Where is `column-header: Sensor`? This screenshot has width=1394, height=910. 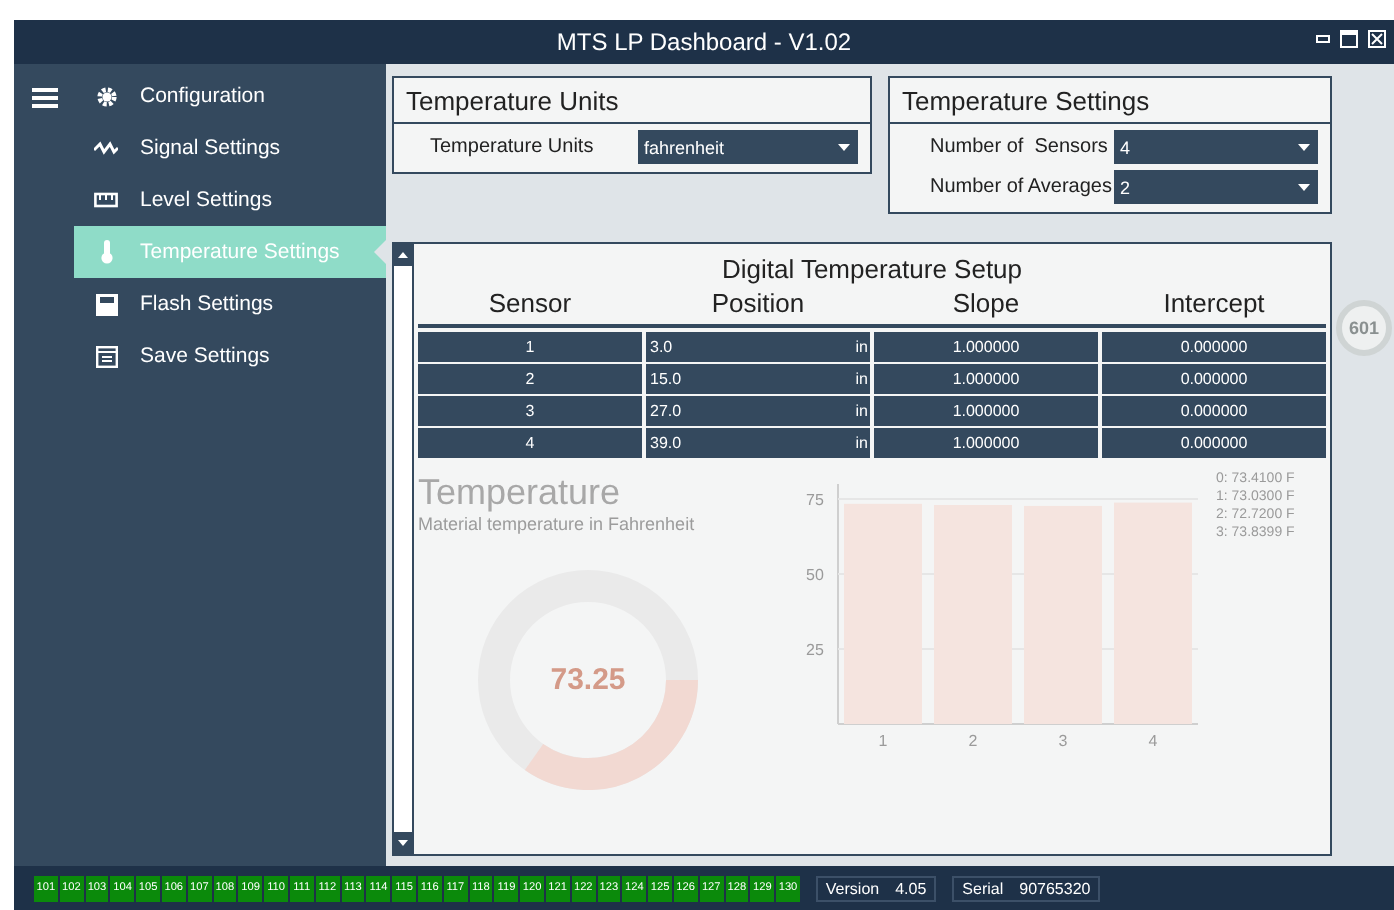
column-header: Sensor is located at coordinates (530, 303).